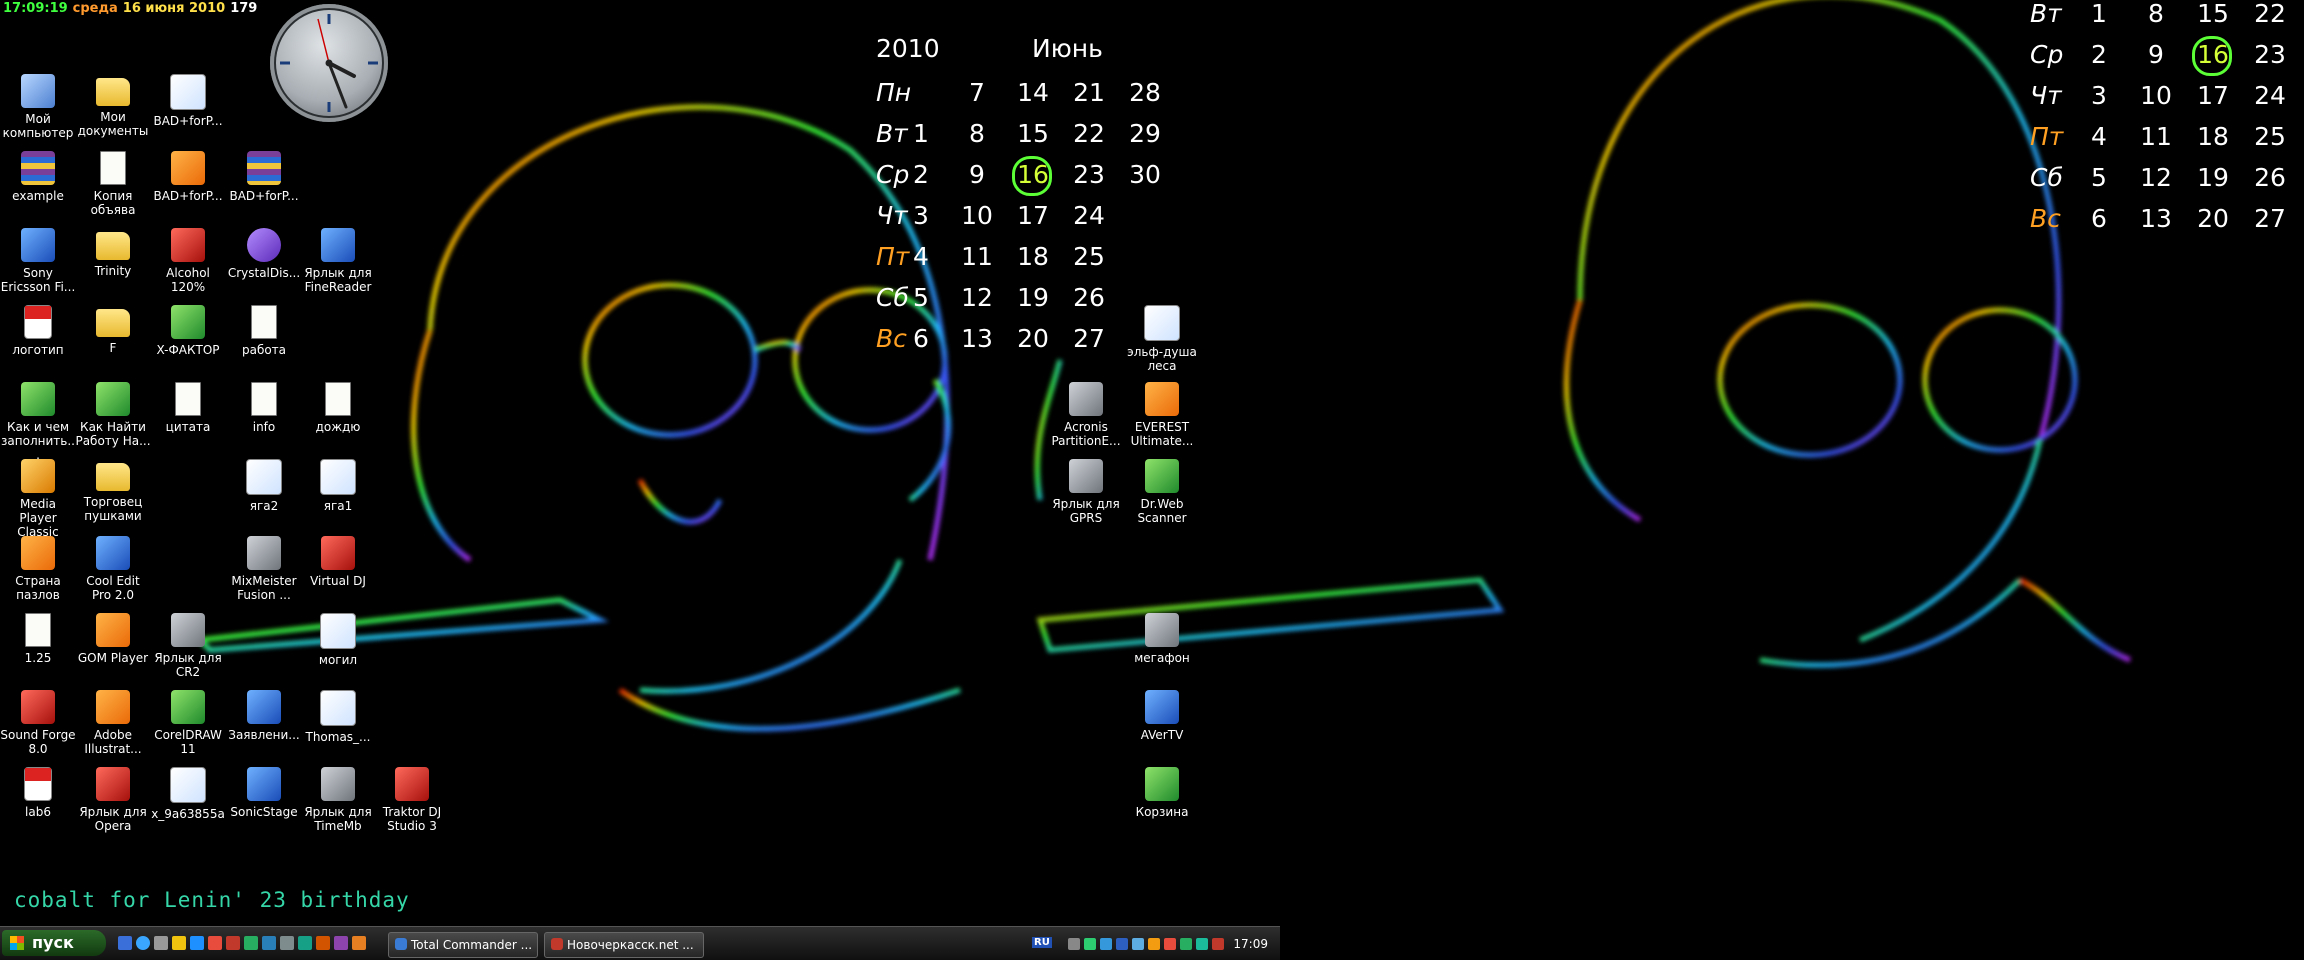  What do you see at coordinates (1154, 944) in the screenshot?
I see `tray-play-icon` at bounding box center [1154, 944].